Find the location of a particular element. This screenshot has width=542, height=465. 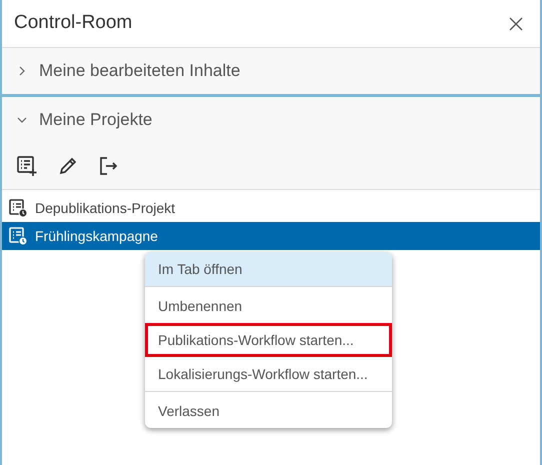

project-item: Frühlingskampagne is located at coordinates (271, 236).